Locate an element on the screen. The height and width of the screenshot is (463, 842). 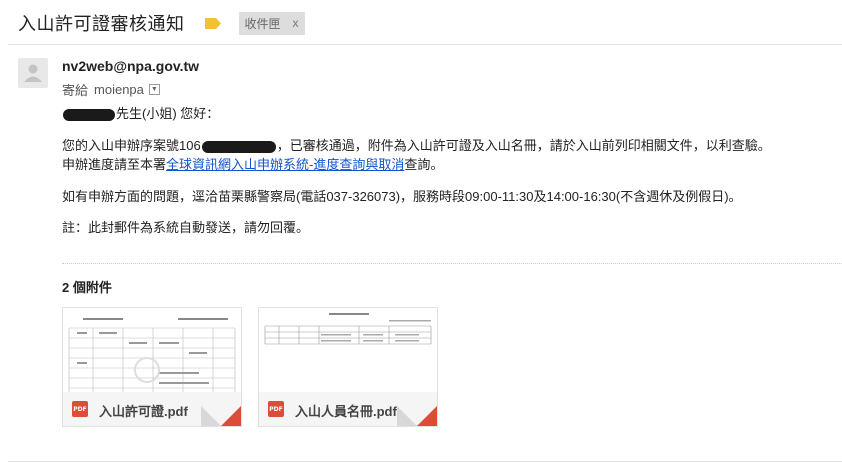
recipient-line: 寄給 moienpa ▼ is located at coordinates (111, 89).